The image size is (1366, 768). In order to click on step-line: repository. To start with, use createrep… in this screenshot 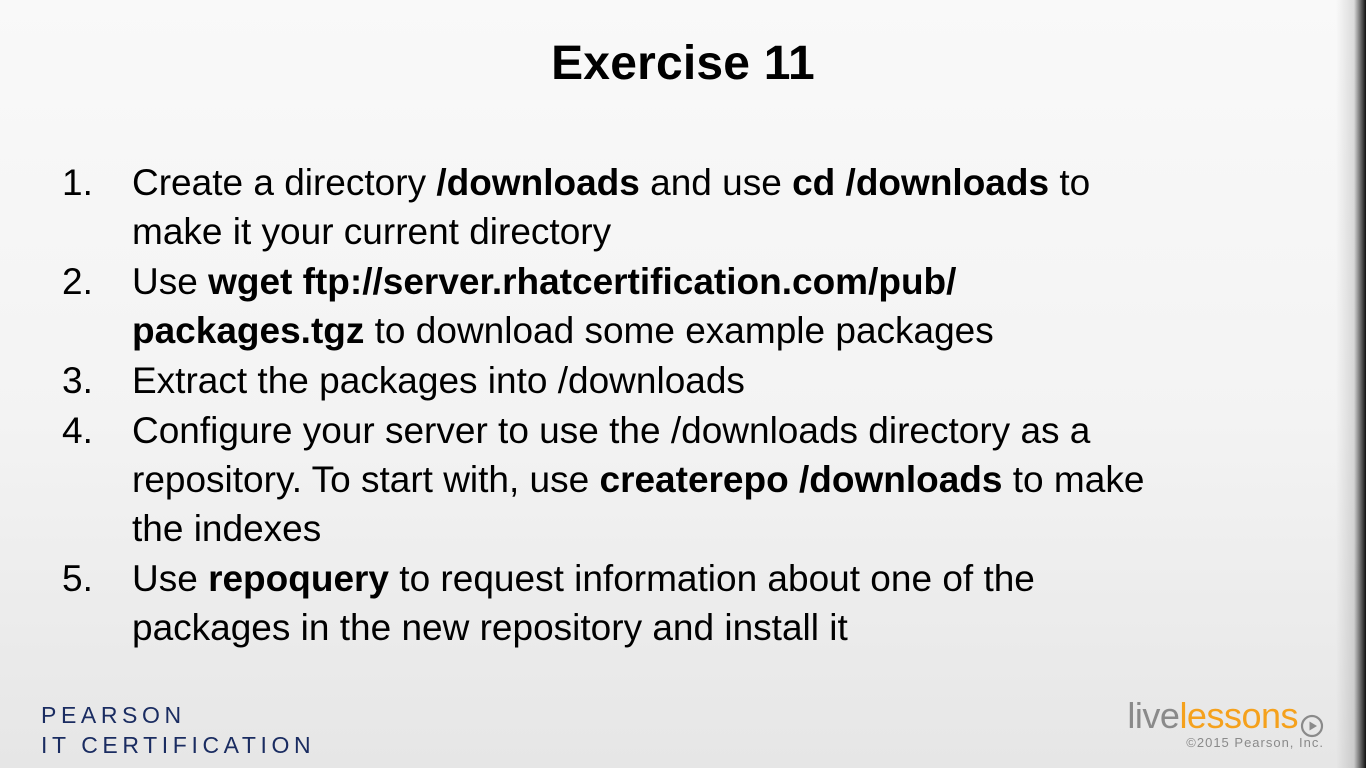, I will do `click(717, 479)`.